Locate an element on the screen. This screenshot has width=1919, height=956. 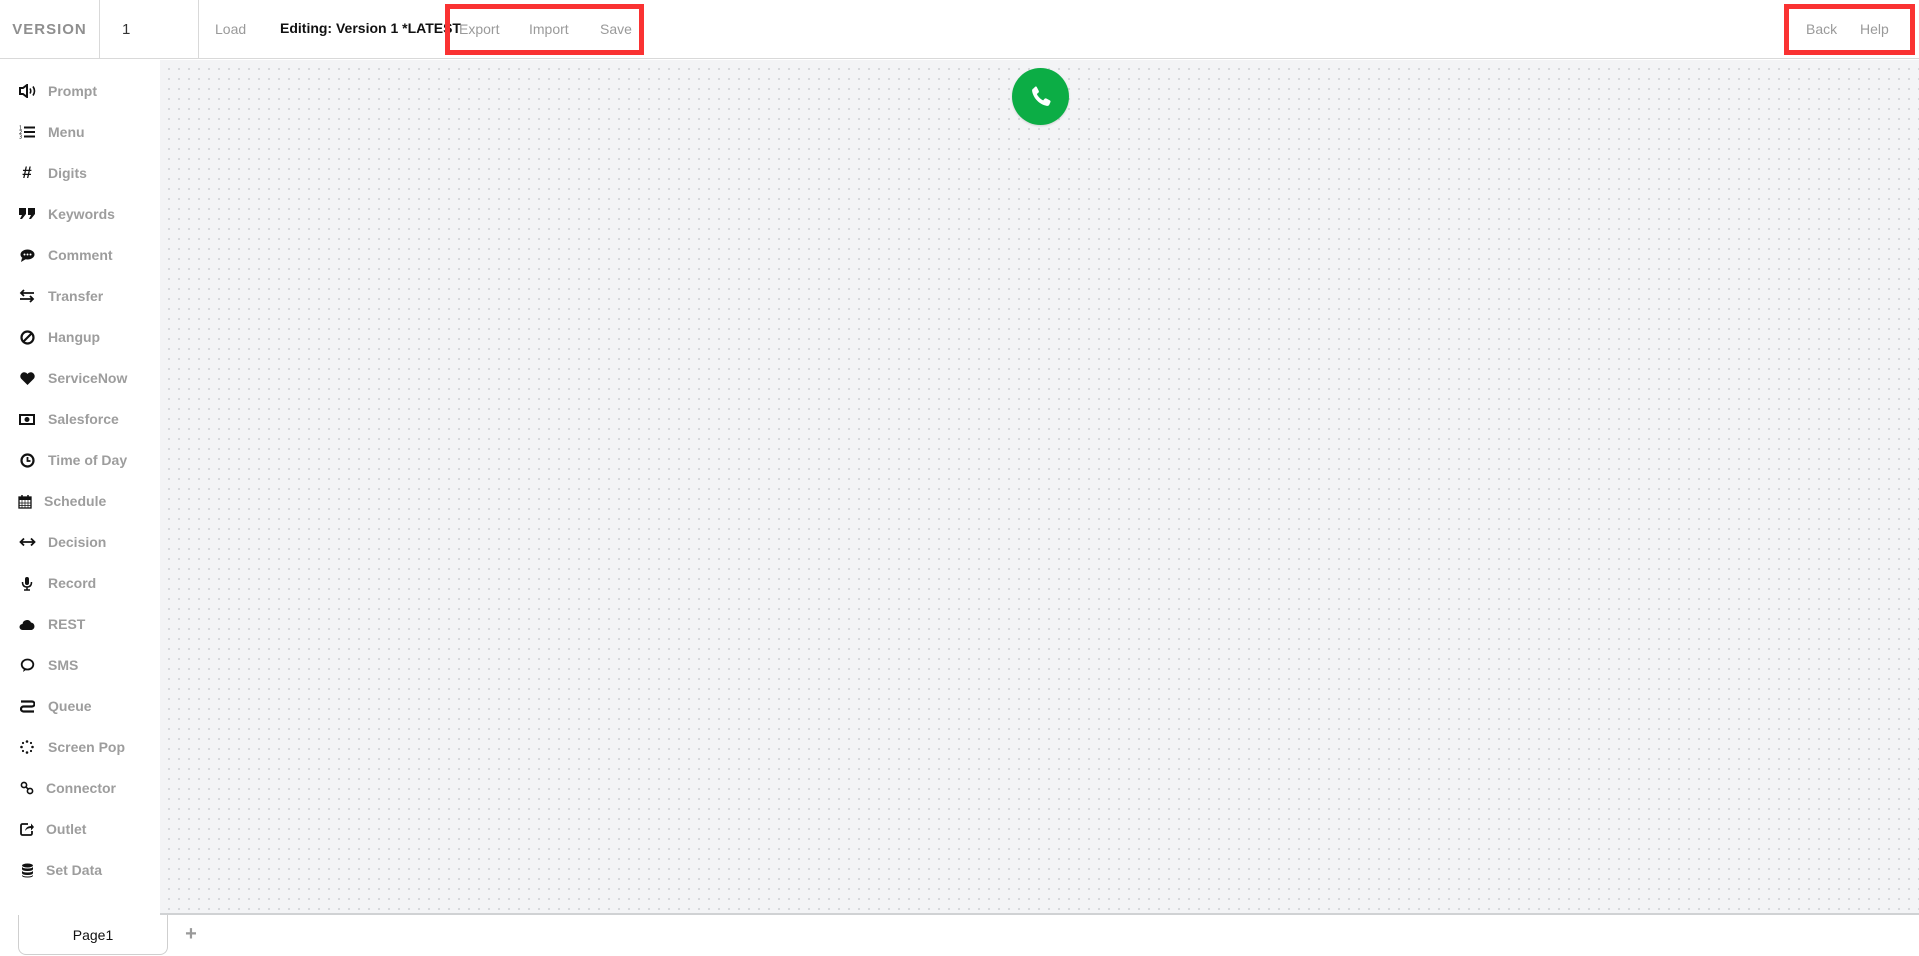
palette-item-record: Record is located at coordinates (80, 583).